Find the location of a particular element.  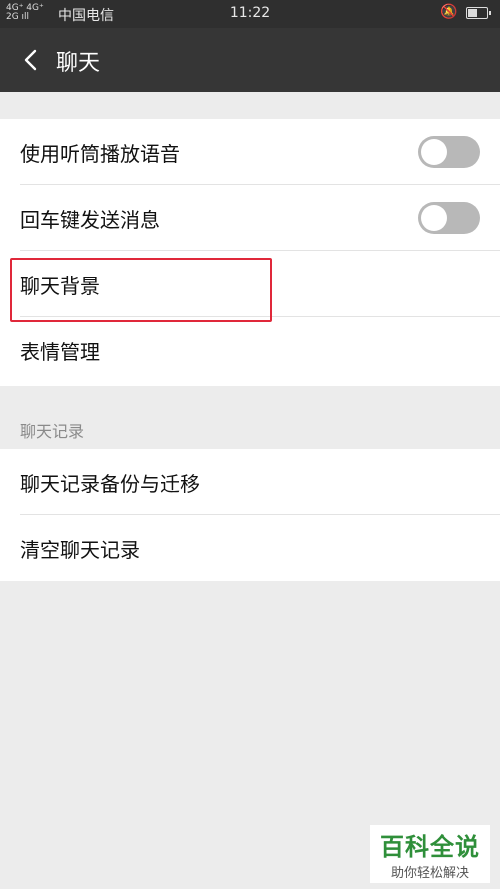

watermark-subtitle: 助你轻松解决 is located at coordinates (429, 873).